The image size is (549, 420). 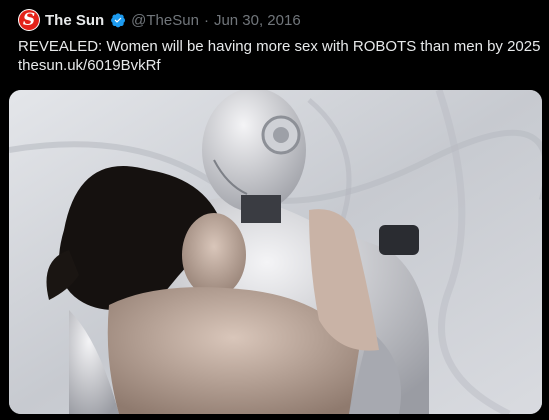 I want to click on tweet-header: S The Sun @TheSun · Jun 30, 2016, so click(x=278, y=20).